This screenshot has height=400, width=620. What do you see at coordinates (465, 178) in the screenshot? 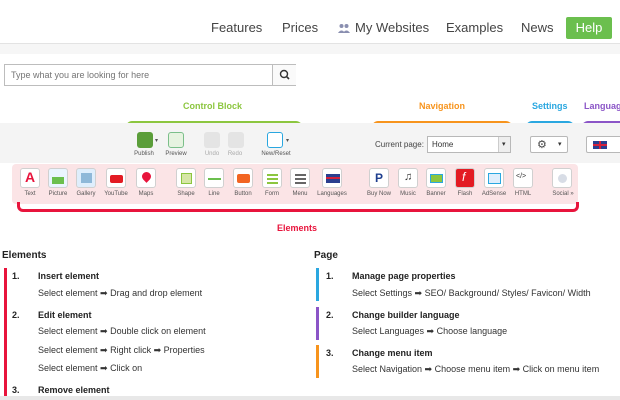
I see `flash-icon: f` at bounding box center [465, 178].